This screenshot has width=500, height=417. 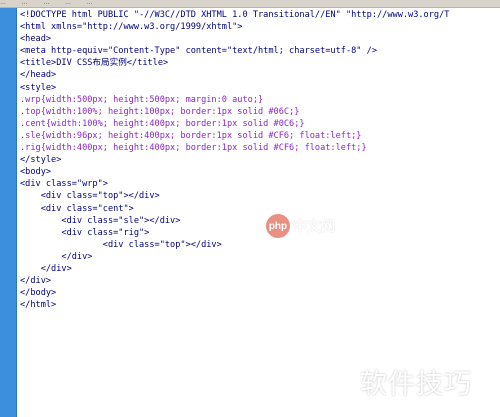 What do you see at coordinates (38, 87) in the screenshot?
I see `code-line: <style>` at bounding box center [38, 87].